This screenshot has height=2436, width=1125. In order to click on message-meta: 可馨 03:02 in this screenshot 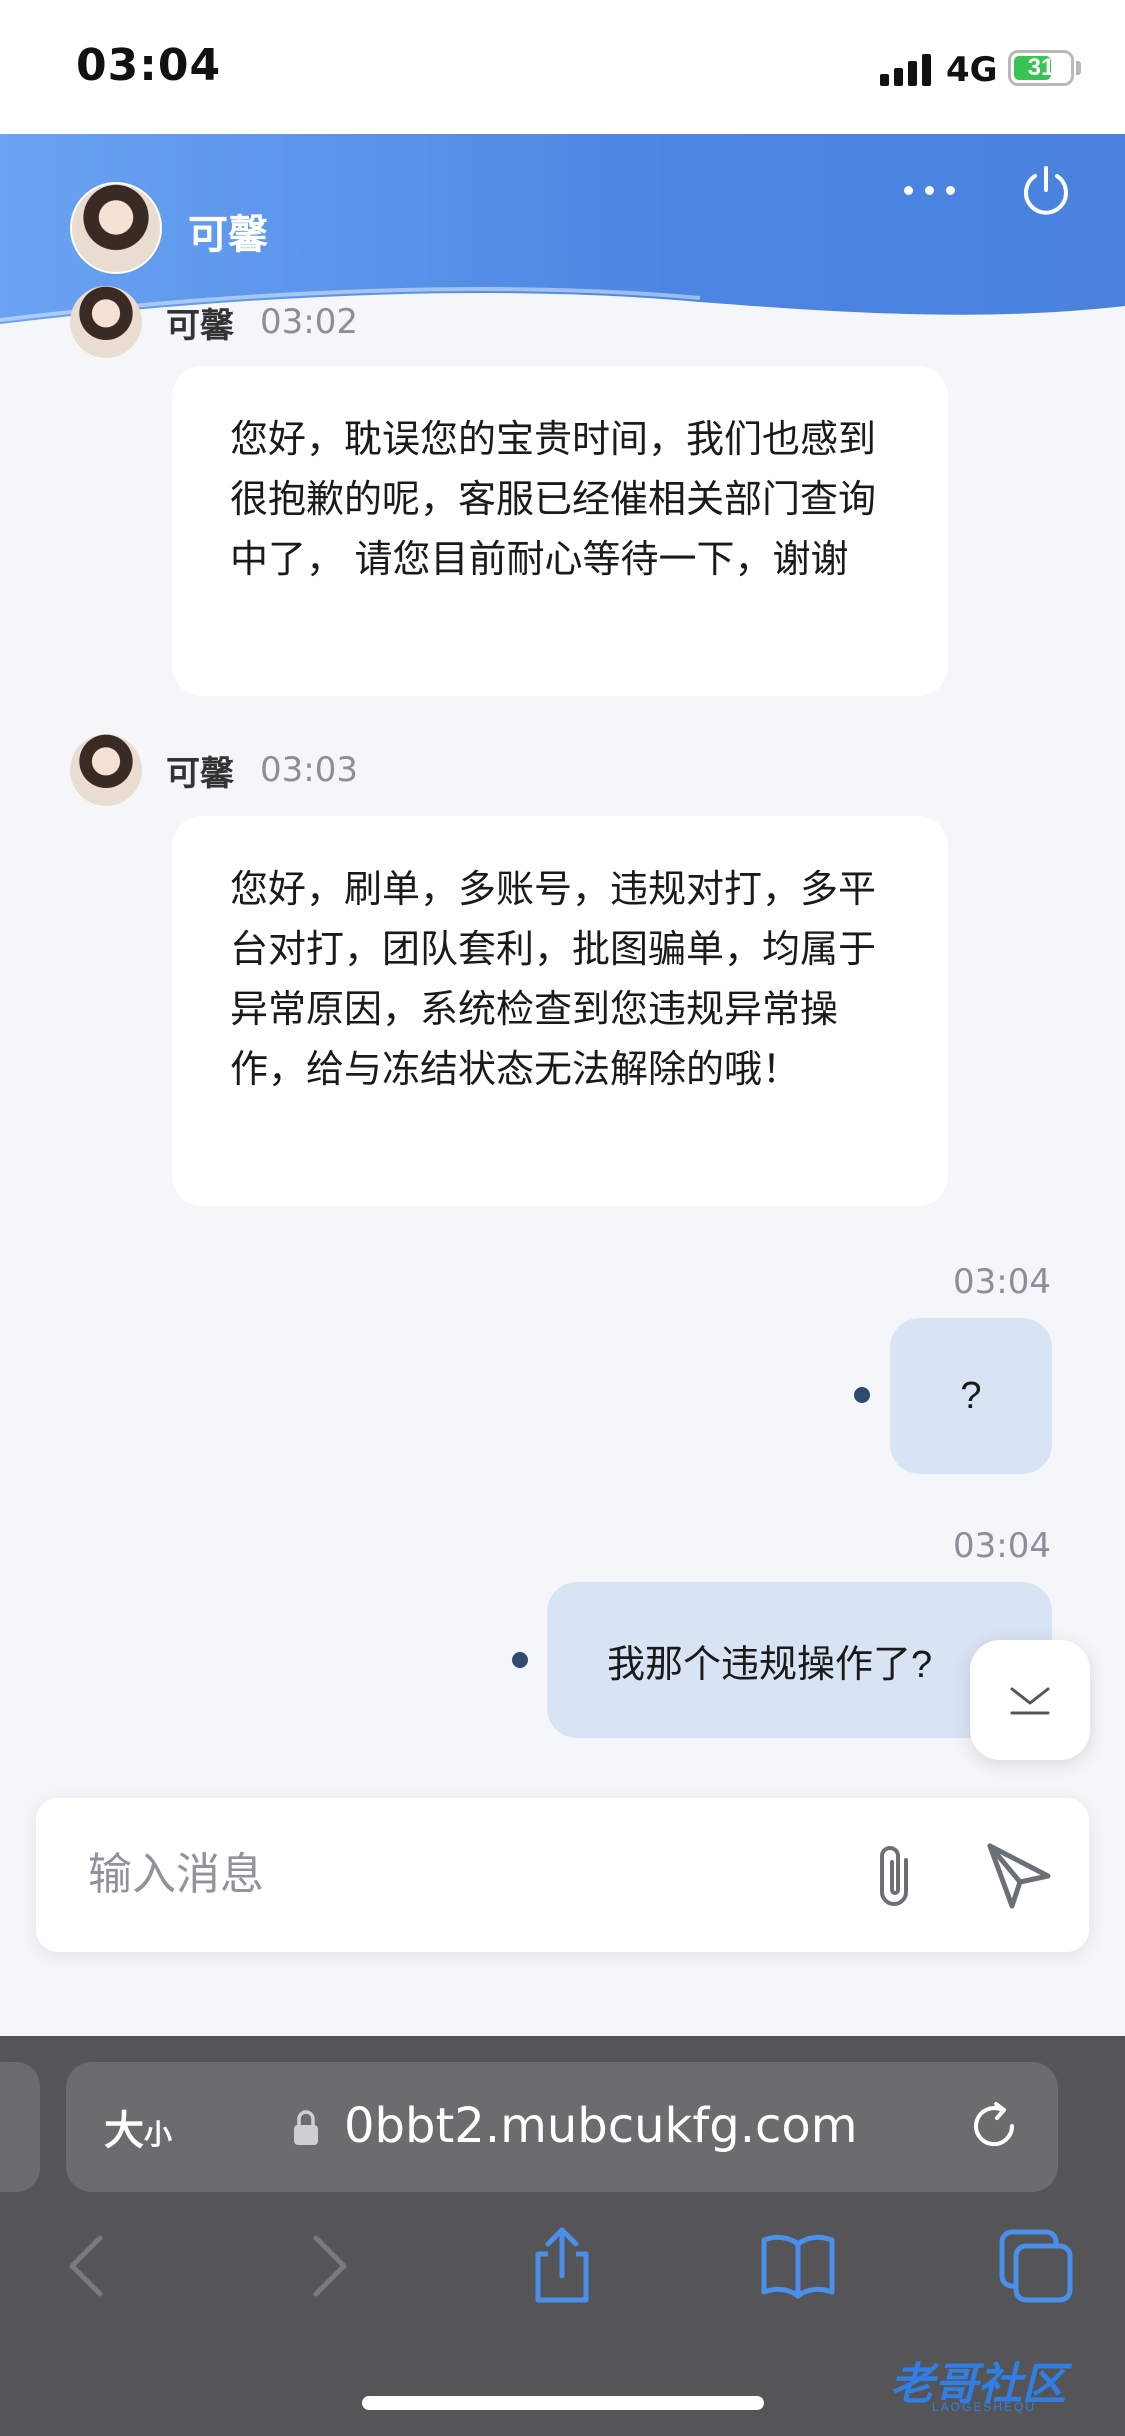, I will do `click(214, 322)`.